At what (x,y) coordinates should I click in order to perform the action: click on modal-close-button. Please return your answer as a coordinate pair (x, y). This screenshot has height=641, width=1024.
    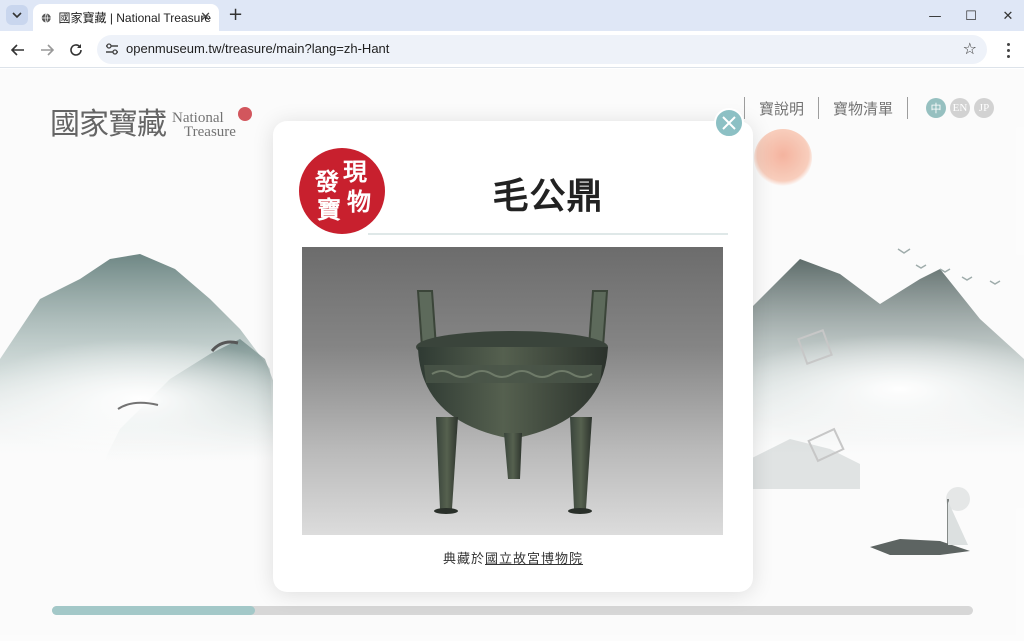
    Looking at the image, I should click on (729, 123).